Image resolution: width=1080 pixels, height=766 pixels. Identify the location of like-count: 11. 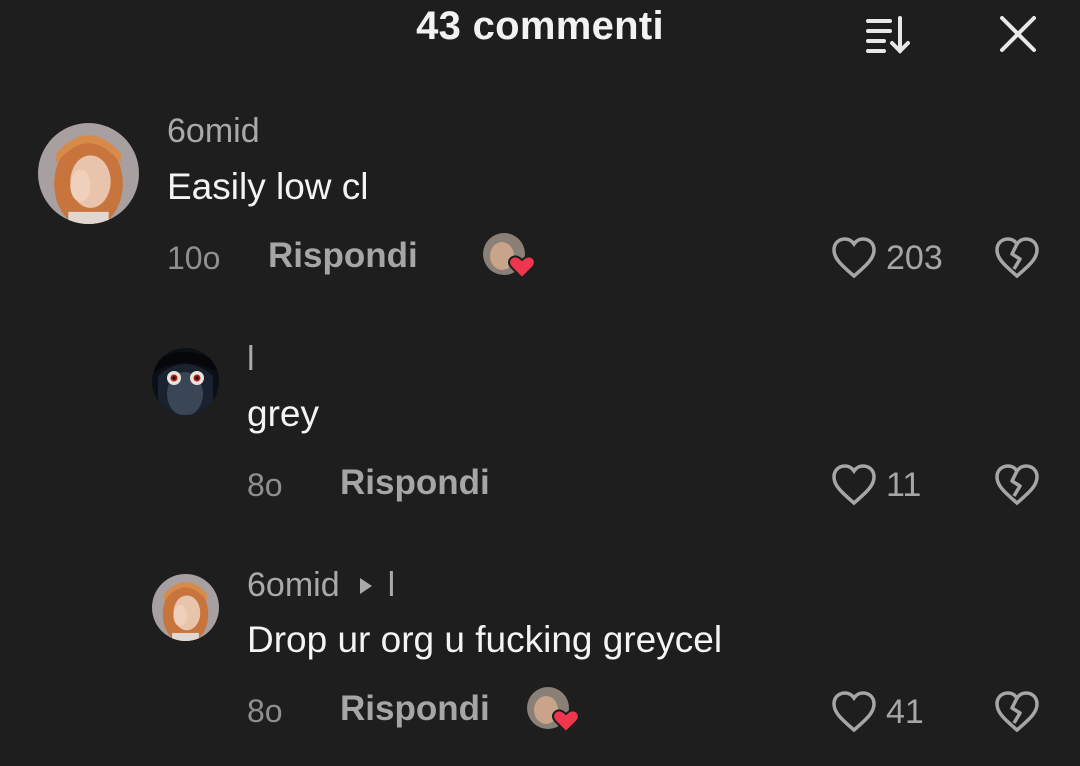
(904, 484).